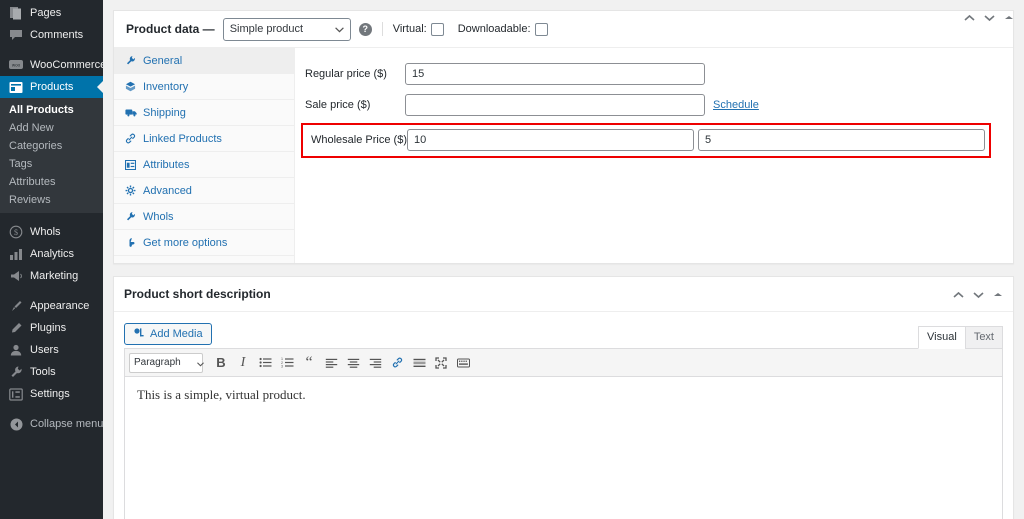 The image size is (1024, 519). I want to click on panel-handle-actions, so click(989, 17).